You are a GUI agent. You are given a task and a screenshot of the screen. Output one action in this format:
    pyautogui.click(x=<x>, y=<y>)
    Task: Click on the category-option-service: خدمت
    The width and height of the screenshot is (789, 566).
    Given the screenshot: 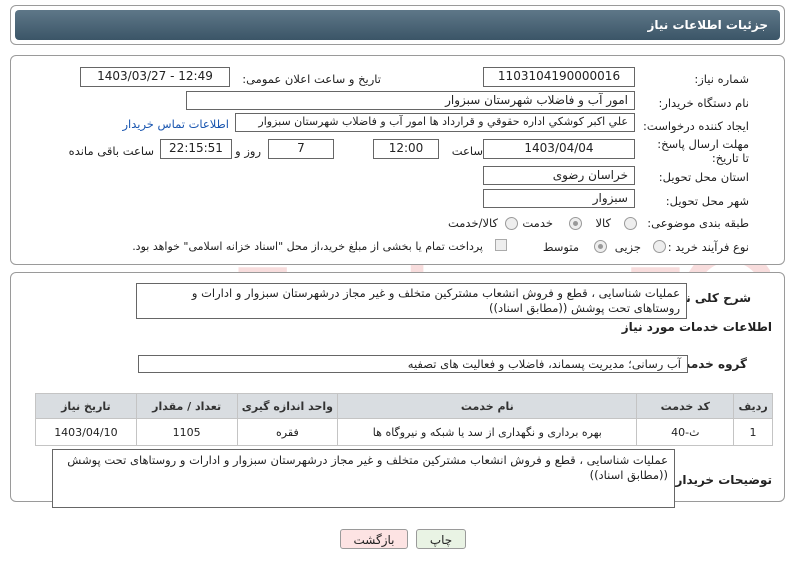 What is the action you would take?
    pyautogui.click(x=537, y=223)
    